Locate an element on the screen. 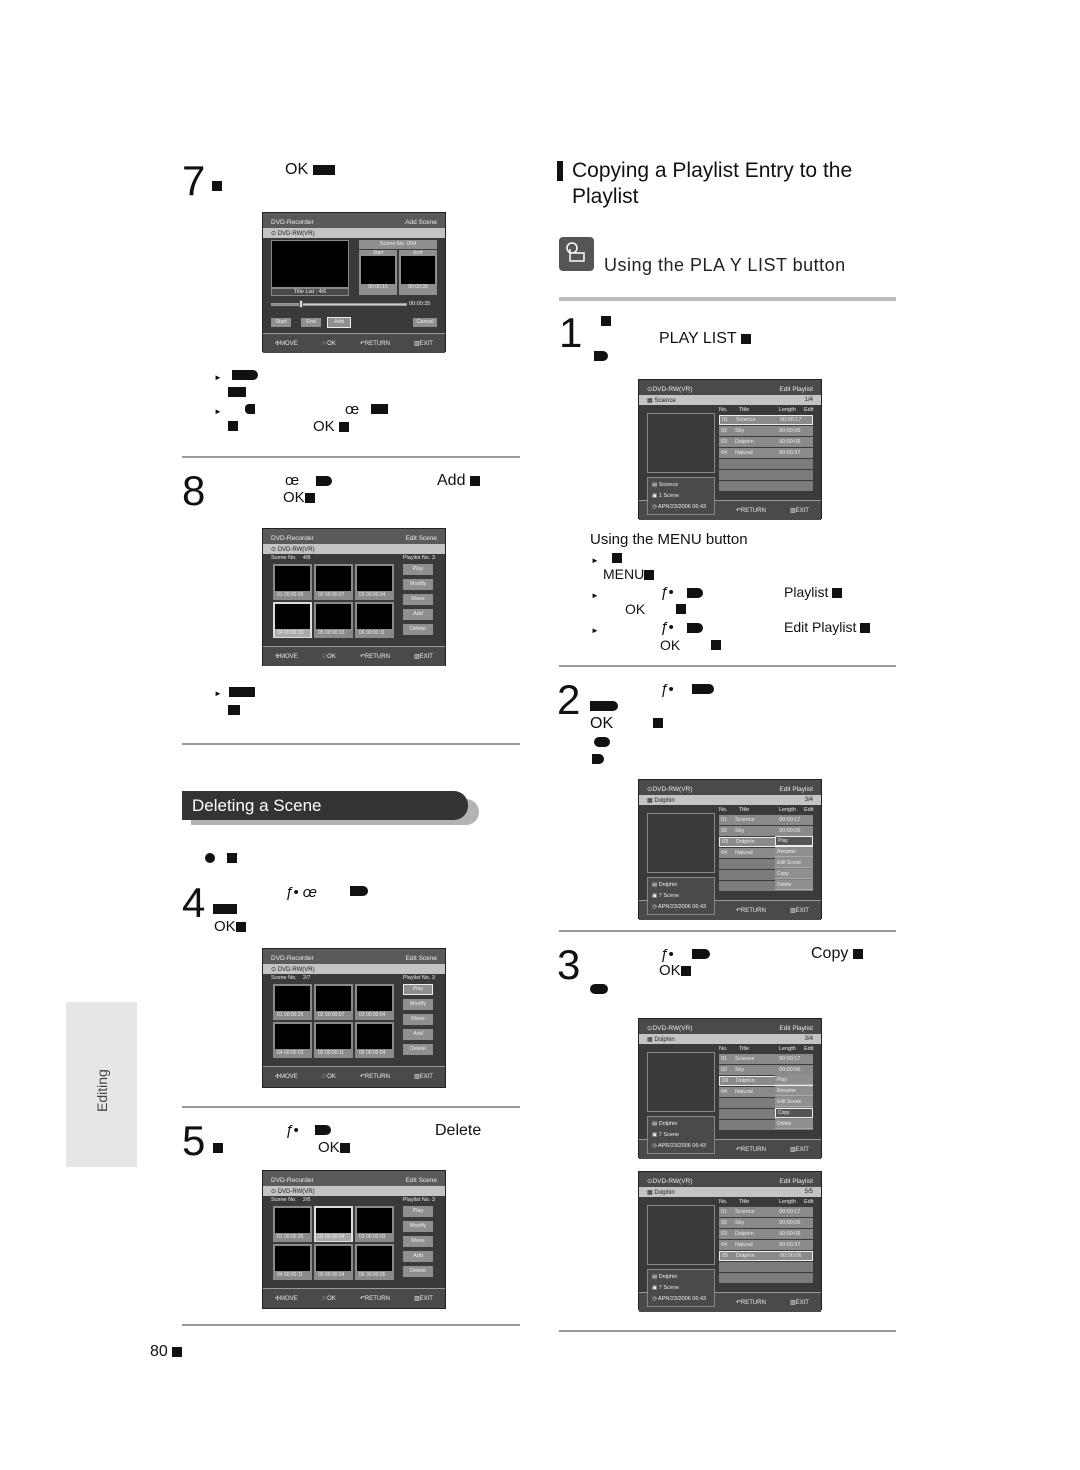 This screenshot has height=1470, width=1080. scene-thumbnail: 04 00:00:20 is located at coordinates (292, 620).